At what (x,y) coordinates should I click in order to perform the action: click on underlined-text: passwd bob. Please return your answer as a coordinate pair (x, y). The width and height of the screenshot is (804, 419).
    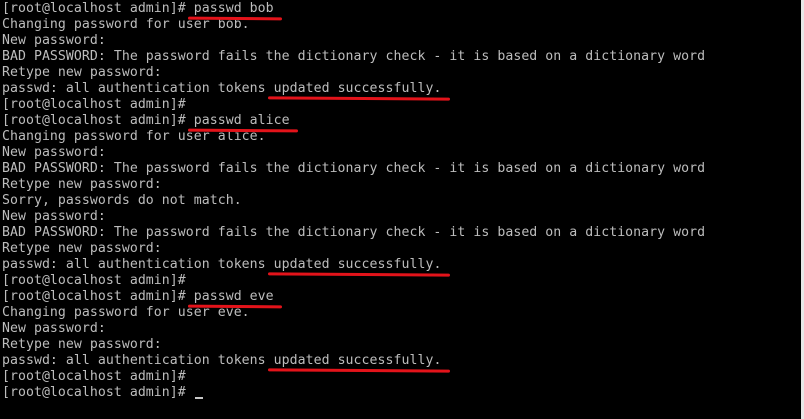
    Looking at the image, I should click on (233, 8).